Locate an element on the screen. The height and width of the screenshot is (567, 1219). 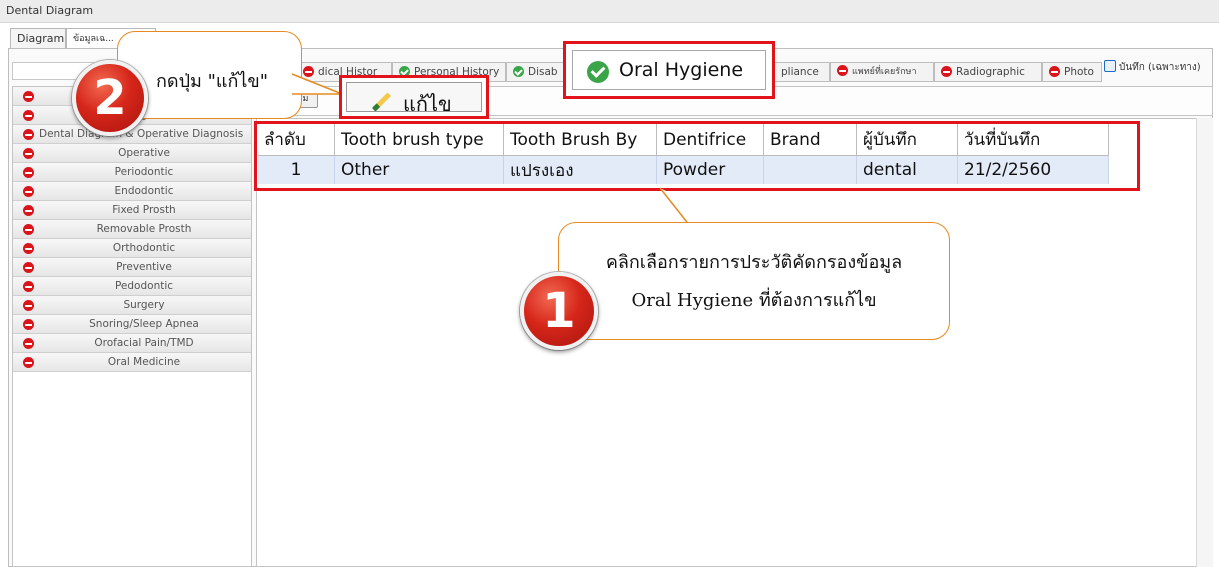
tab-diagram: Diagram is located at coordinates (38, 38).